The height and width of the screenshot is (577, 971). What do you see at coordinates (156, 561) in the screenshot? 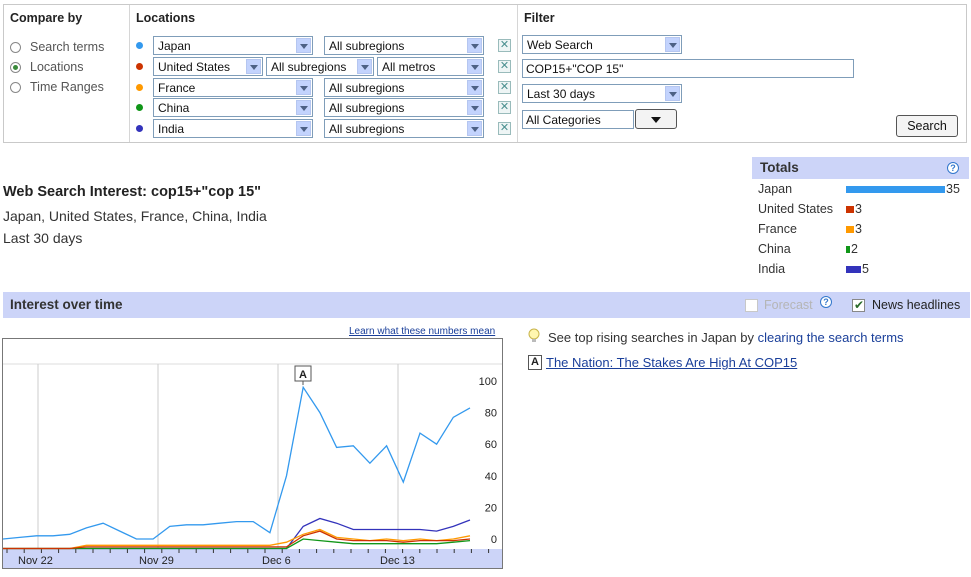
I see `x-tick-label: Nov 29` at bounding box center [156, 561].